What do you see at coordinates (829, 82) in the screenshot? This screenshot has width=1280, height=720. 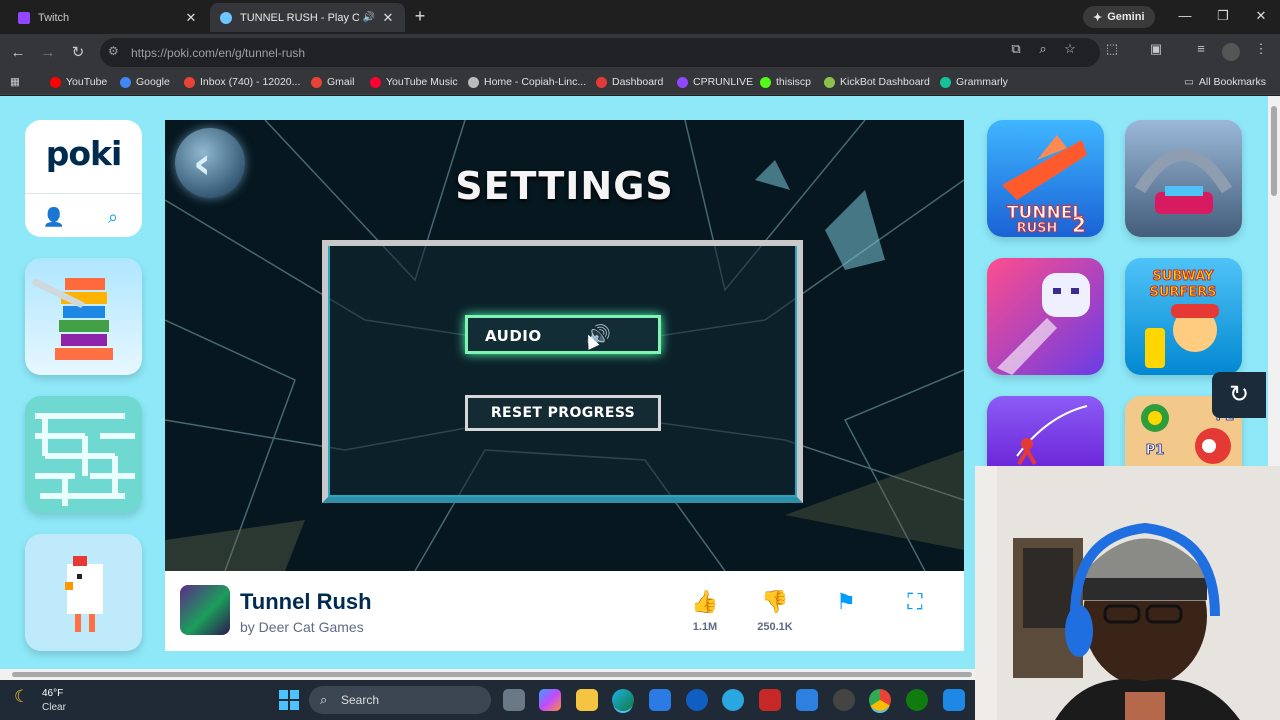 I see `kickbot-icon` at bounding box center [829, 82].